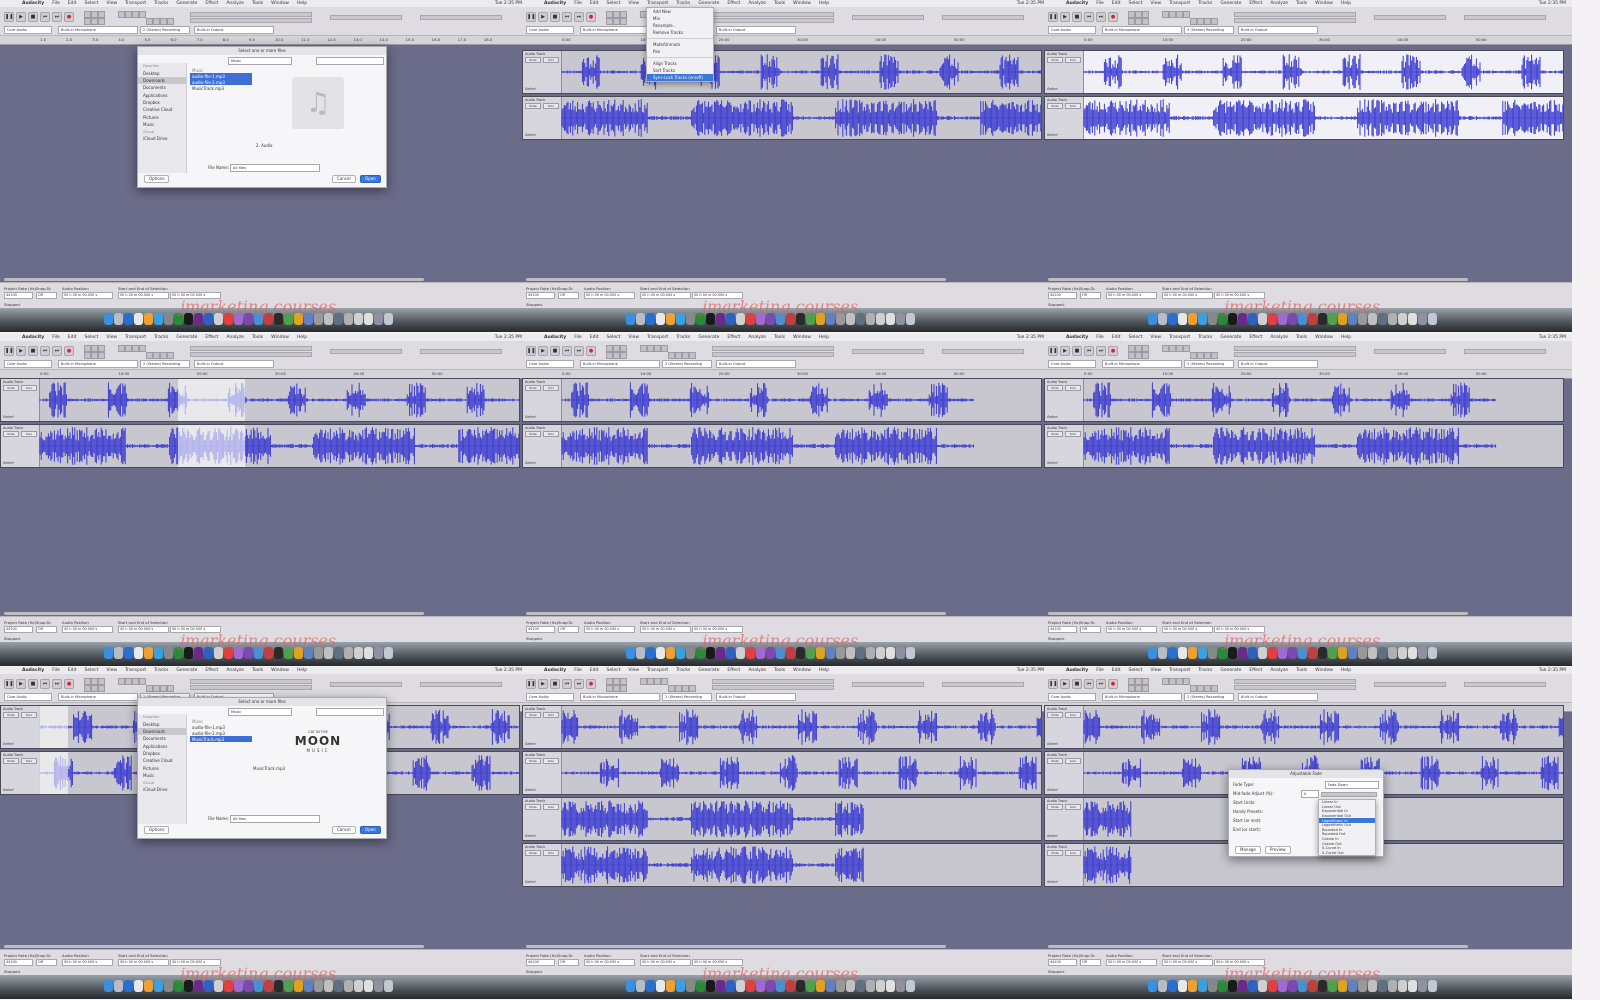 The width and height of the screenshot is (1600, 1000). Describe the element at coordinates (533, 388) in the screenshot. I see `mute-button: Mute` at that location.